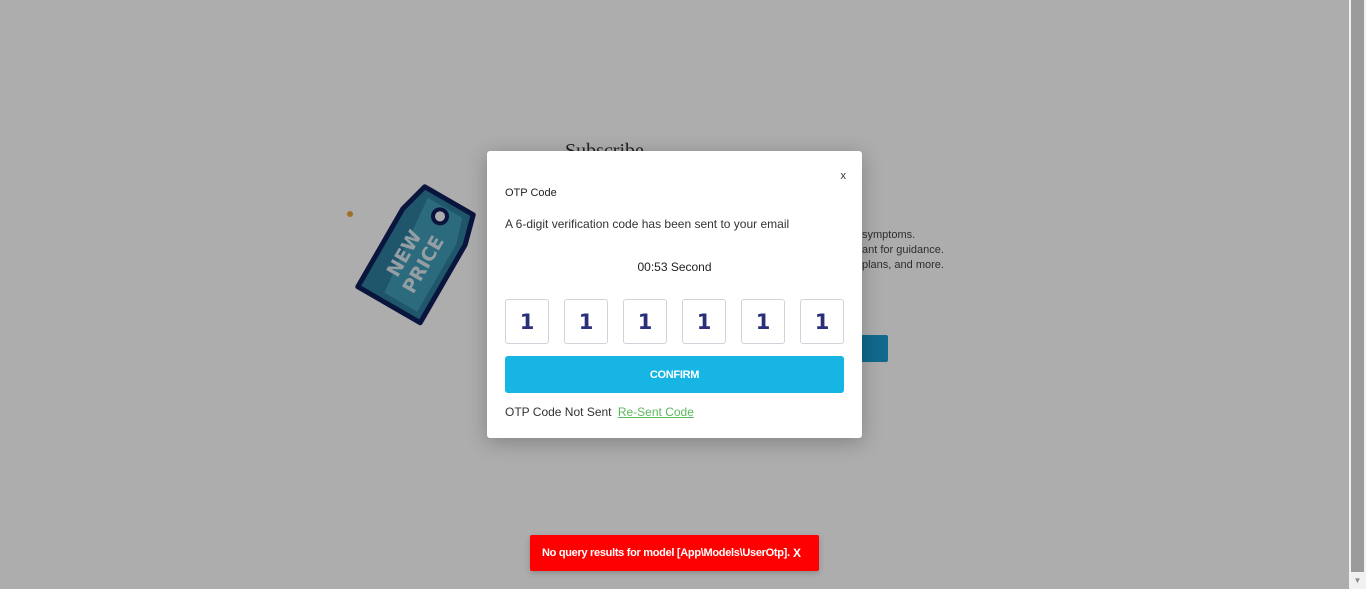 Image resolution: width=1366 pixels, height=589 pixels. What do you see at coordinates (1357, 286) in the screenshot?
I see `scrollbar-thumb` at bounding box center [1357, 286].